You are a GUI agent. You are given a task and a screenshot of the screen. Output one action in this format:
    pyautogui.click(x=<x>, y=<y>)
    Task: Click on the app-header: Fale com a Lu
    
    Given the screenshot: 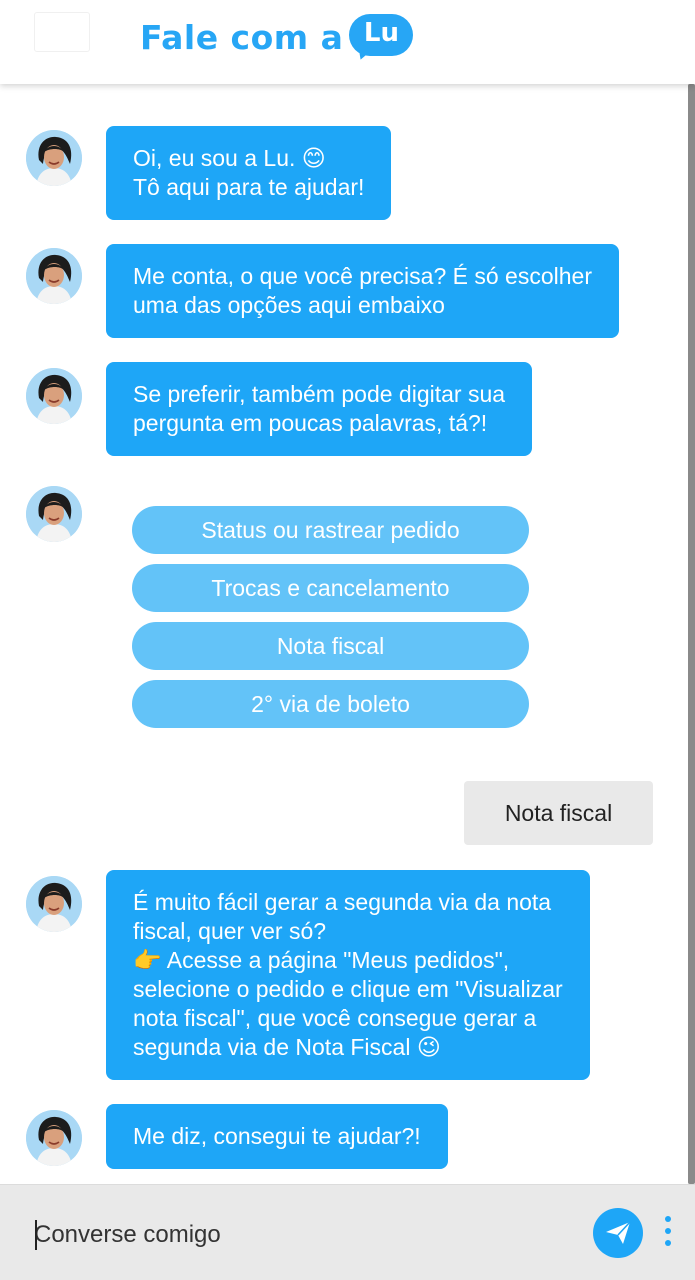 What is the action you would take?
    pyautogui.click(x=347, y=42)
    